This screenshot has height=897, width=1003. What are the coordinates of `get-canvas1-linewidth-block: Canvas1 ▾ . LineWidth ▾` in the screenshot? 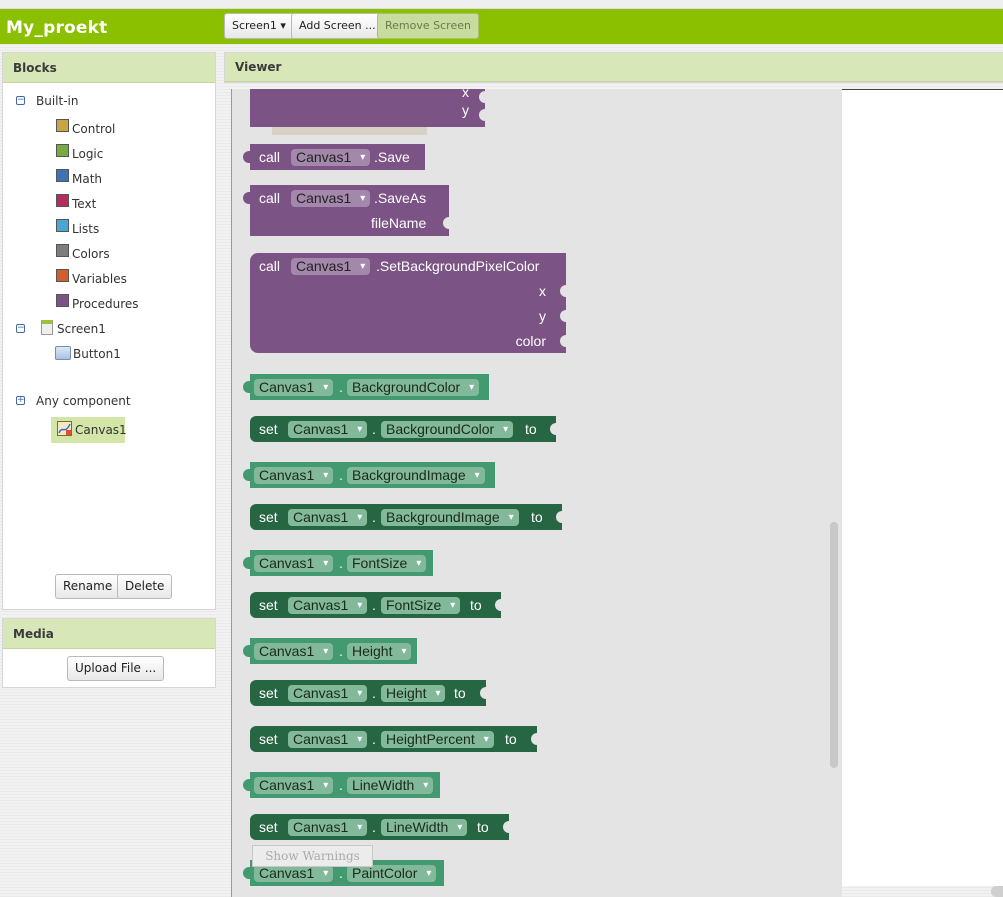 It's located at (341, 785).